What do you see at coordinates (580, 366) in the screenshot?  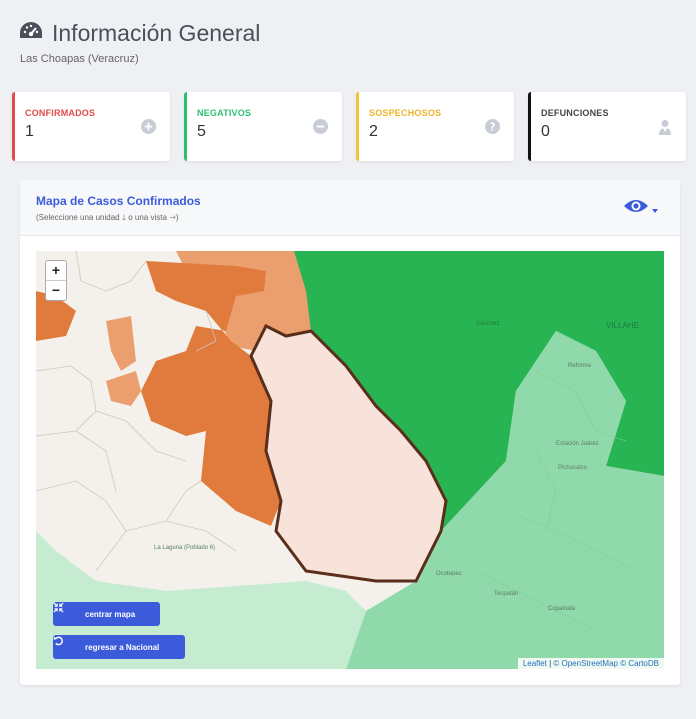 I see `map-label-reforma: Reforma` at bounding box center [580, 366].